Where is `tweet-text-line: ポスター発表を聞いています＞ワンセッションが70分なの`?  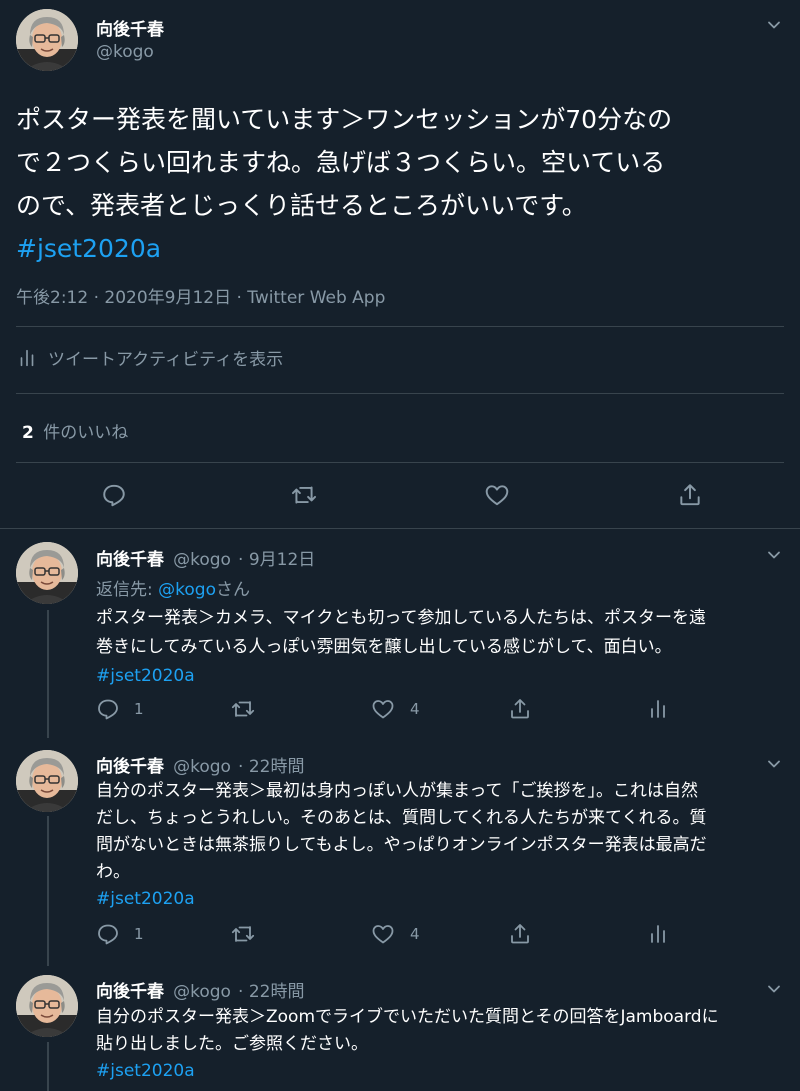
tweet-text-line: ポスター発表を聞いています＞ワンセッションが70分なの is located at coordinates (344, 119).